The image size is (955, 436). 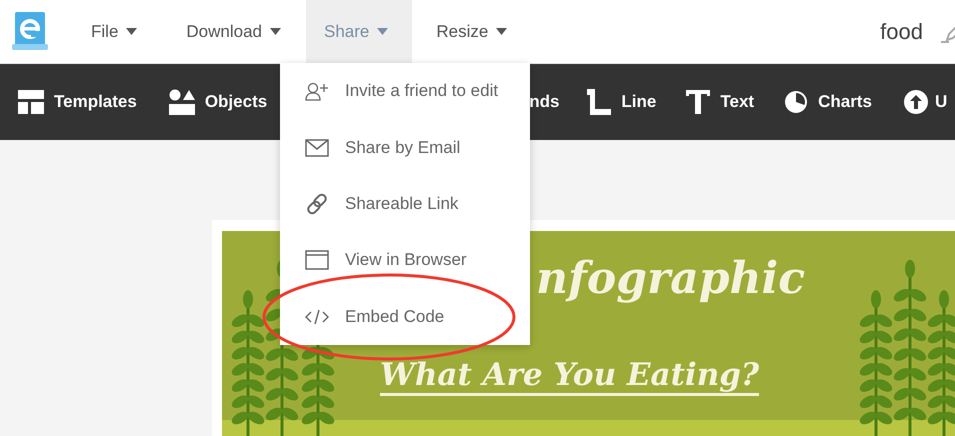 I want to click on menu-item: Share by Email, so click(x=405, y=147).